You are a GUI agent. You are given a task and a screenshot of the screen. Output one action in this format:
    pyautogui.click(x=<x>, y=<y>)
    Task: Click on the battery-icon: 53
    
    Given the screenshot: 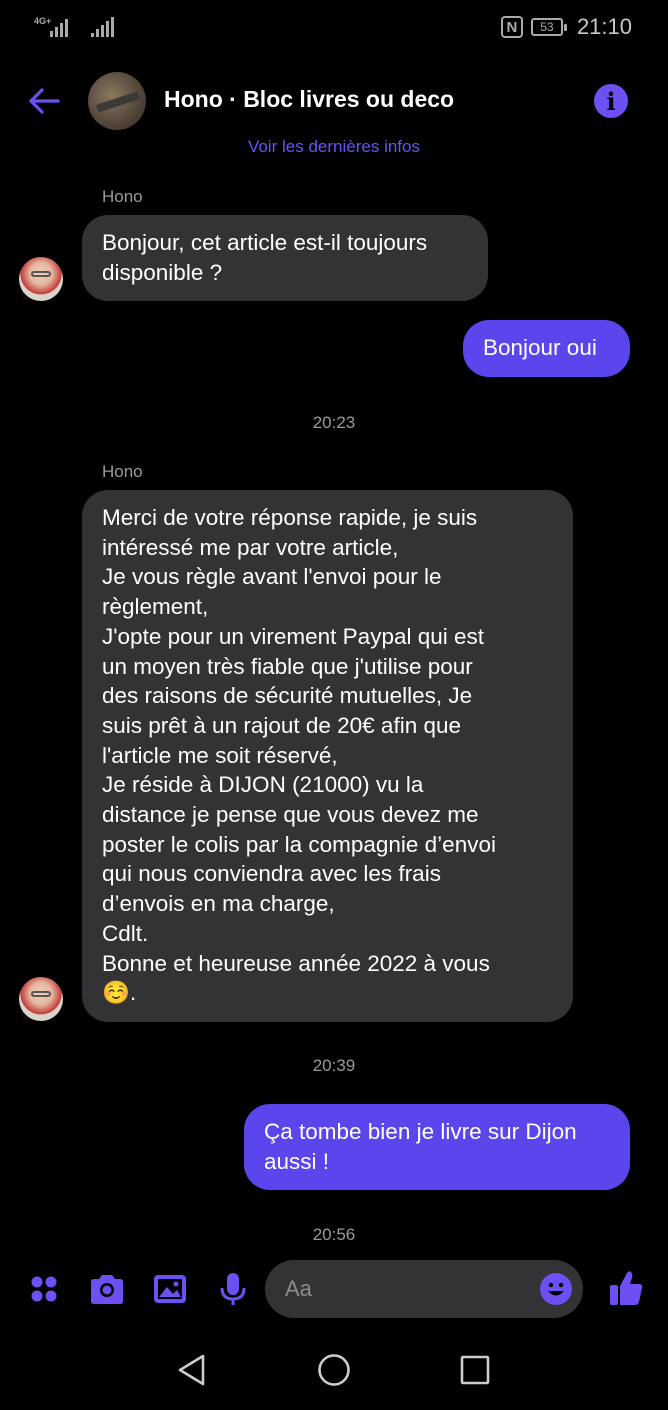 What is the action you would take?
    pyautogui.click(x=548, y=27)
    